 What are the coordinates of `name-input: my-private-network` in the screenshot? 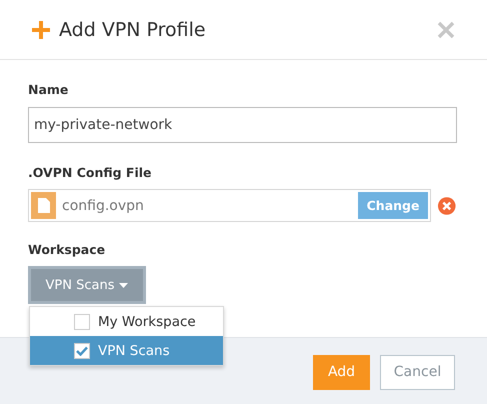 It's located at (242, 125).